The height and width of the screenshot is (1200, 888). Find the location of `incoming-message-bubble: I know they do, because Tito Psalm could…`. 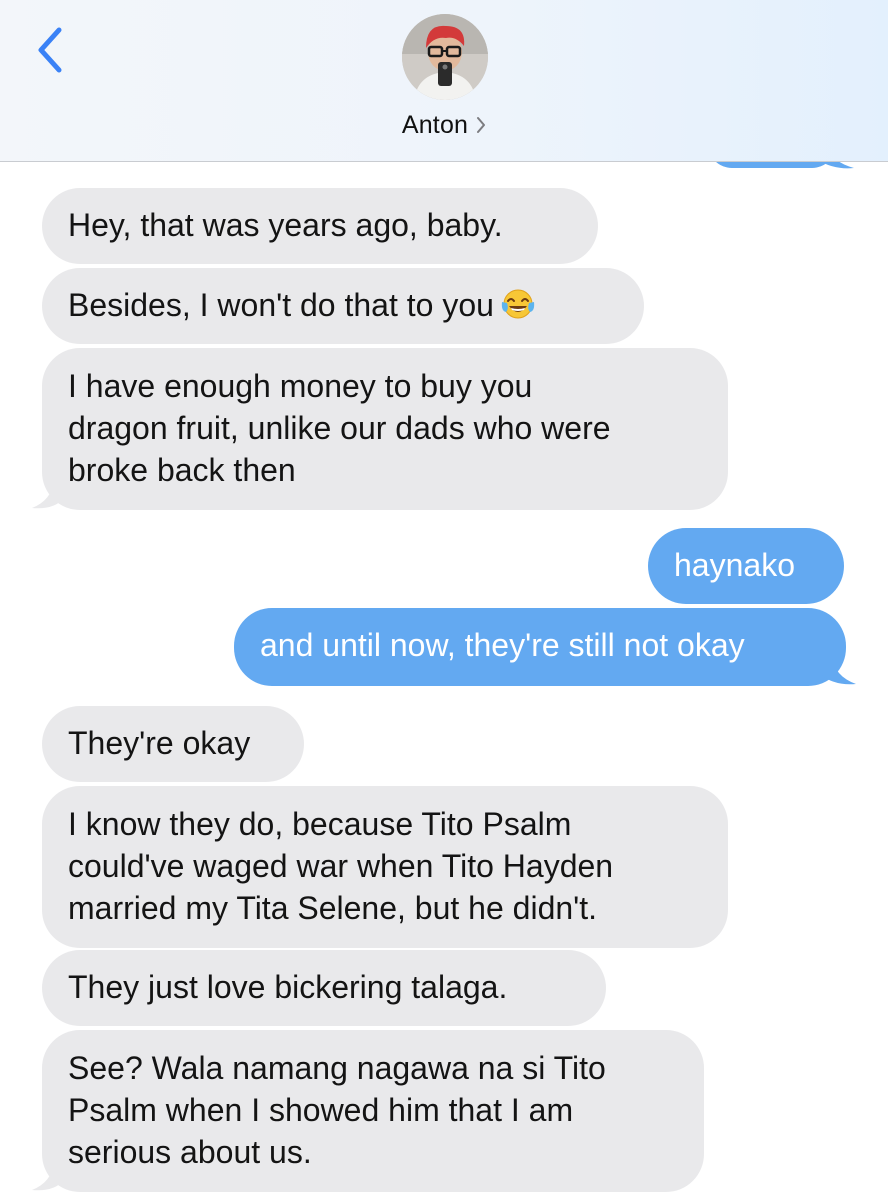

incoming-message-bubble: I know they do, because Tito Psalm could… is located at coordinates (385, 867).